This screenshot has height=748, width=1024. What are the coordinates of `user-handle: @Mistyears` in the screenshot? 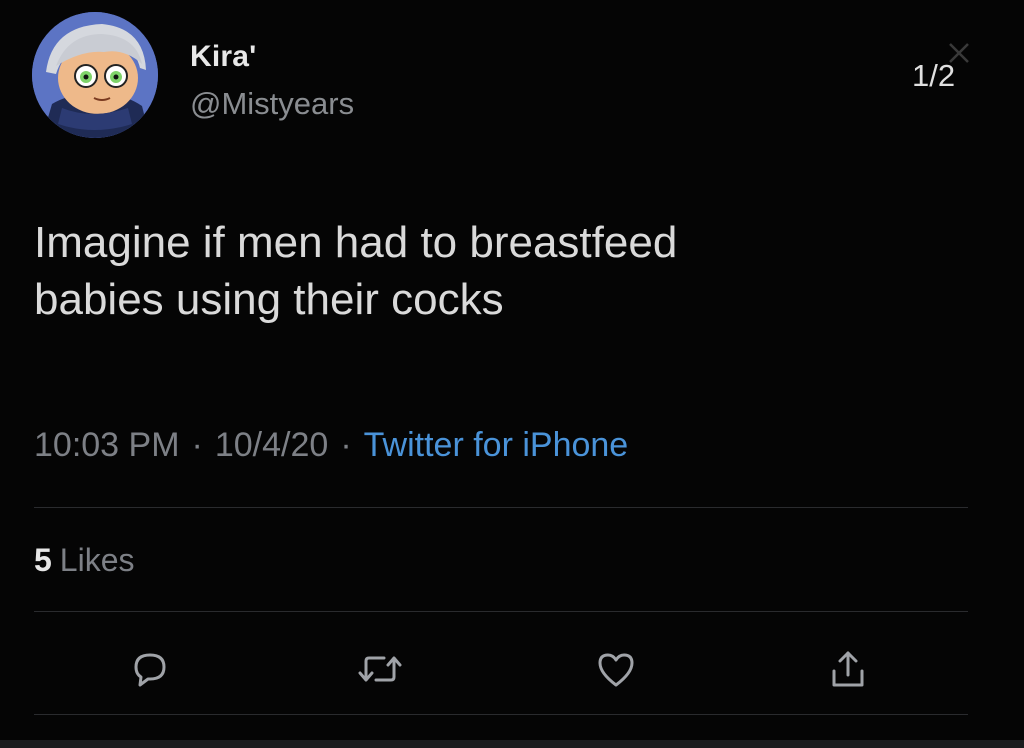 It's located at (272, 104).